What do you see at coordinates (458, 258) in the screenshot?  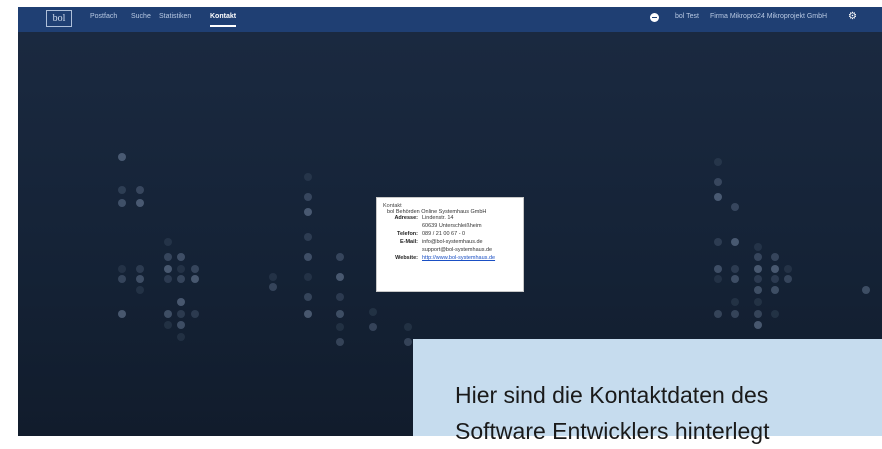 I see `website-link: http://www.bol-systemhaus.de` at bounding box center [458, 258].